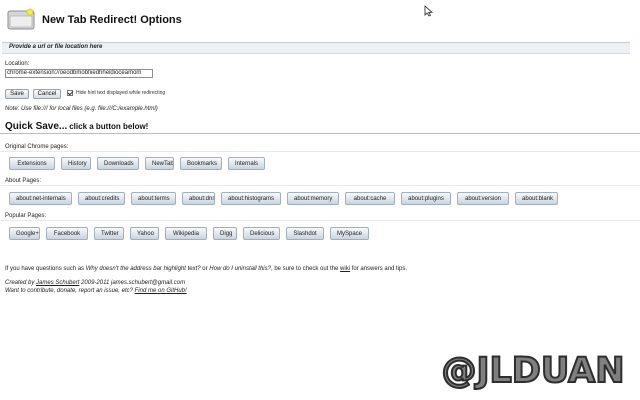 The image size is (640, 400). I want to click on quick-save-group-label: About Pages:, so click(23, 181).